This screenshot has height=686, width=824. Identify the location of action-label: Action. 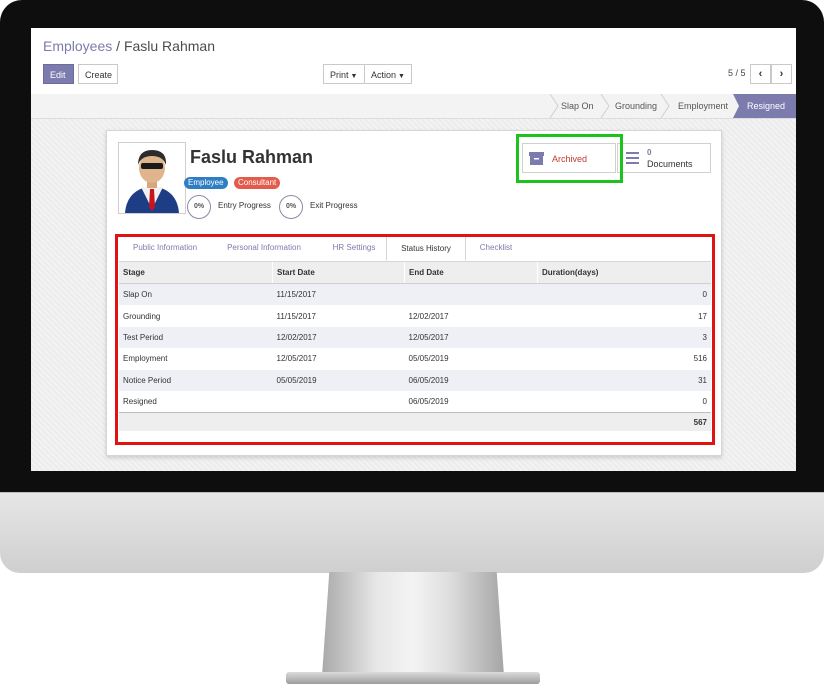
(384, 75).